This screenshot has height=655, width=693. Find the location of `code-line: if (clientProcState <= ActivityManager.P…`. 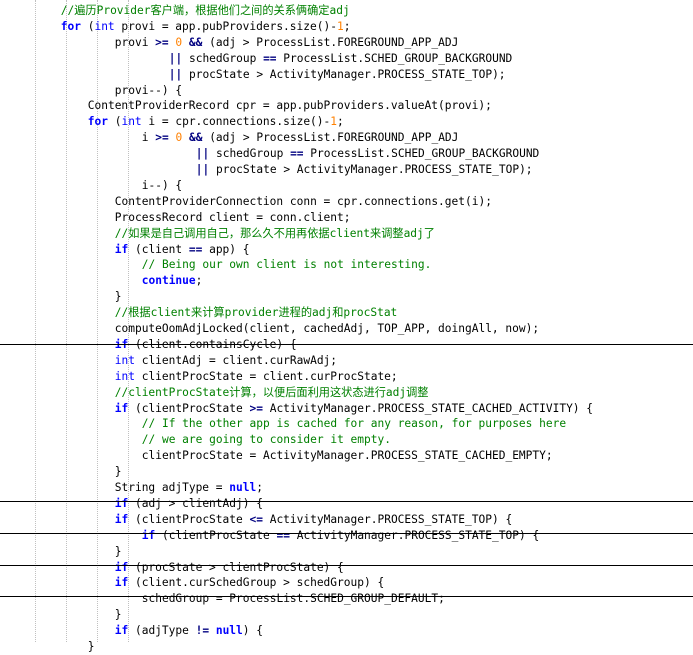

code-line: if (clientProcState <= ActivityManager.P… is located at coordinates (346, 520).